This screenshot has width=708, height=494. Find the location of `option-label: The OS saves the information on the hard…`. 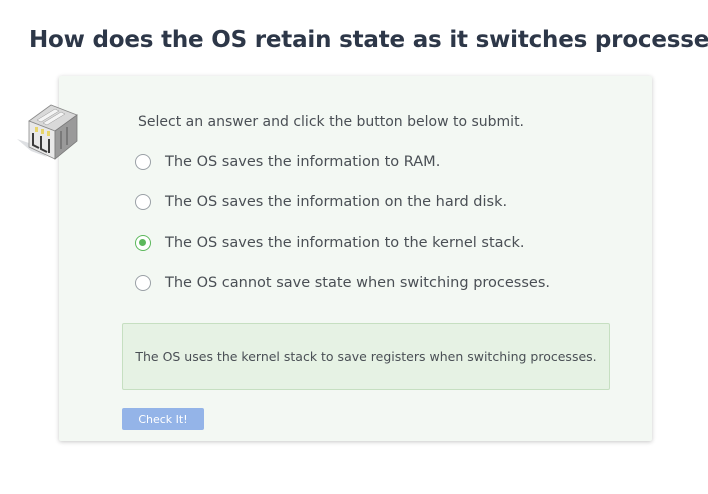

option-label: The OS saves the information on the hard… is located at coordinates (336, 202).